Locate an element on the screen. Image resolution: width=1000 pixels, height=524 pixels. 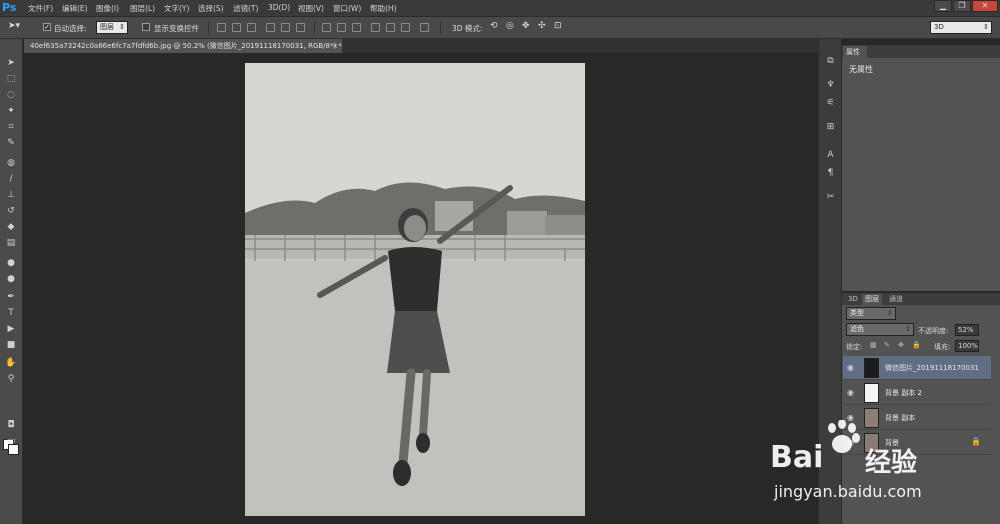
minimize-button: ▁ is located at coordinates (943, 6).